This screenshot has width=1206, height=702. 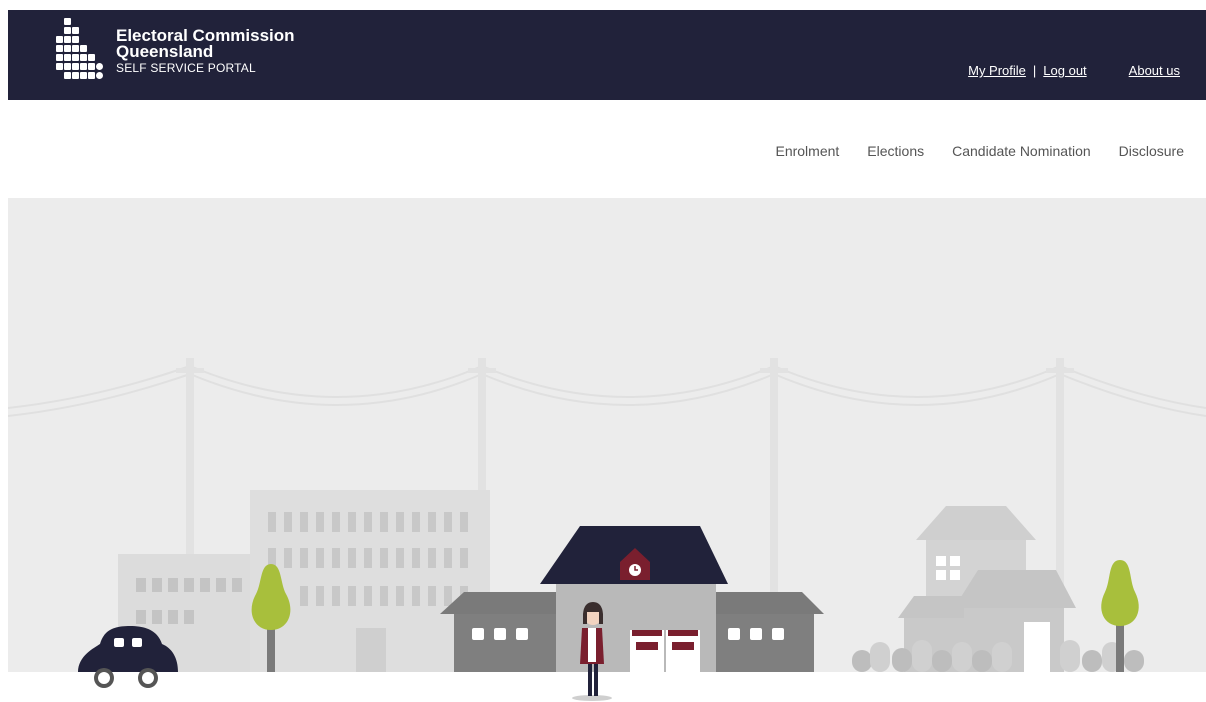 What do you see at coordinates (895, 151) in the screenshot?
I see `nav-item-elections: Elections` at bounding box center [895, 151].